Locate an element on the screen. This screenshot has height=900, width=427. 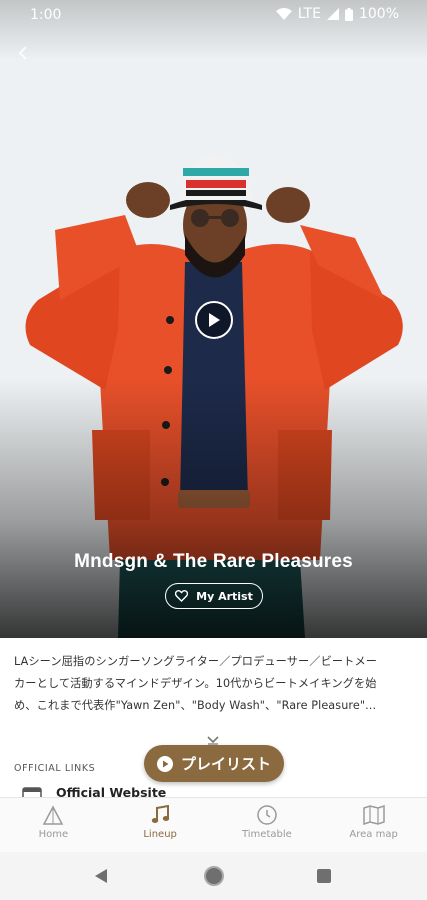
status-indicators: LTE 100% is located at coordinates (337, 14).